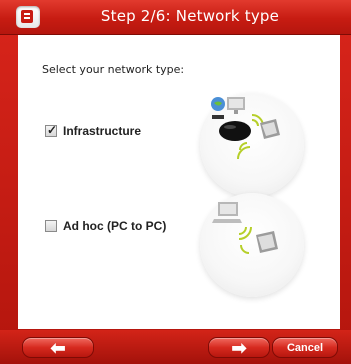 This screenshot has width=351, height=364. What do you see at coordinates (245, 228) in the screenshot?
I see `adhoc-diagram-icon` at bounding box center [245, 228].